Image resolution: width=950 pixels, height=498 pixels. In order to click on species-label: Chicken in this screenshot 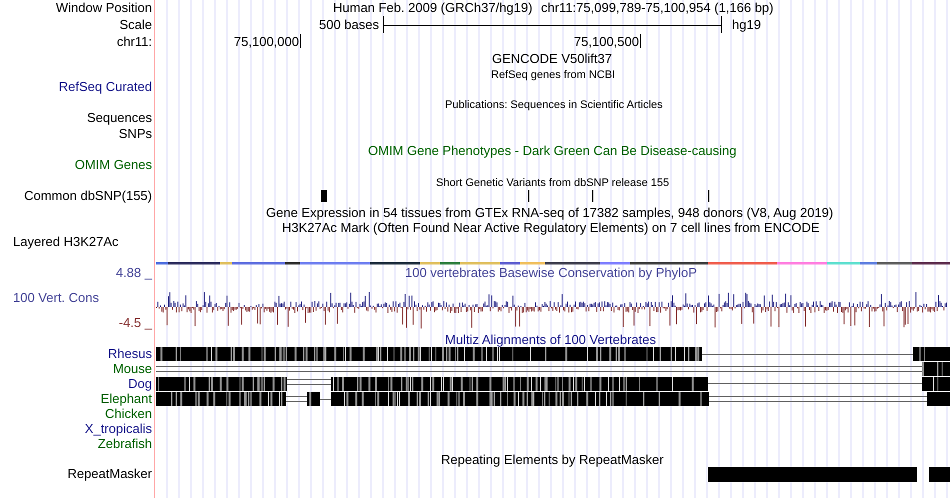, I will do `click(128, 414)`.